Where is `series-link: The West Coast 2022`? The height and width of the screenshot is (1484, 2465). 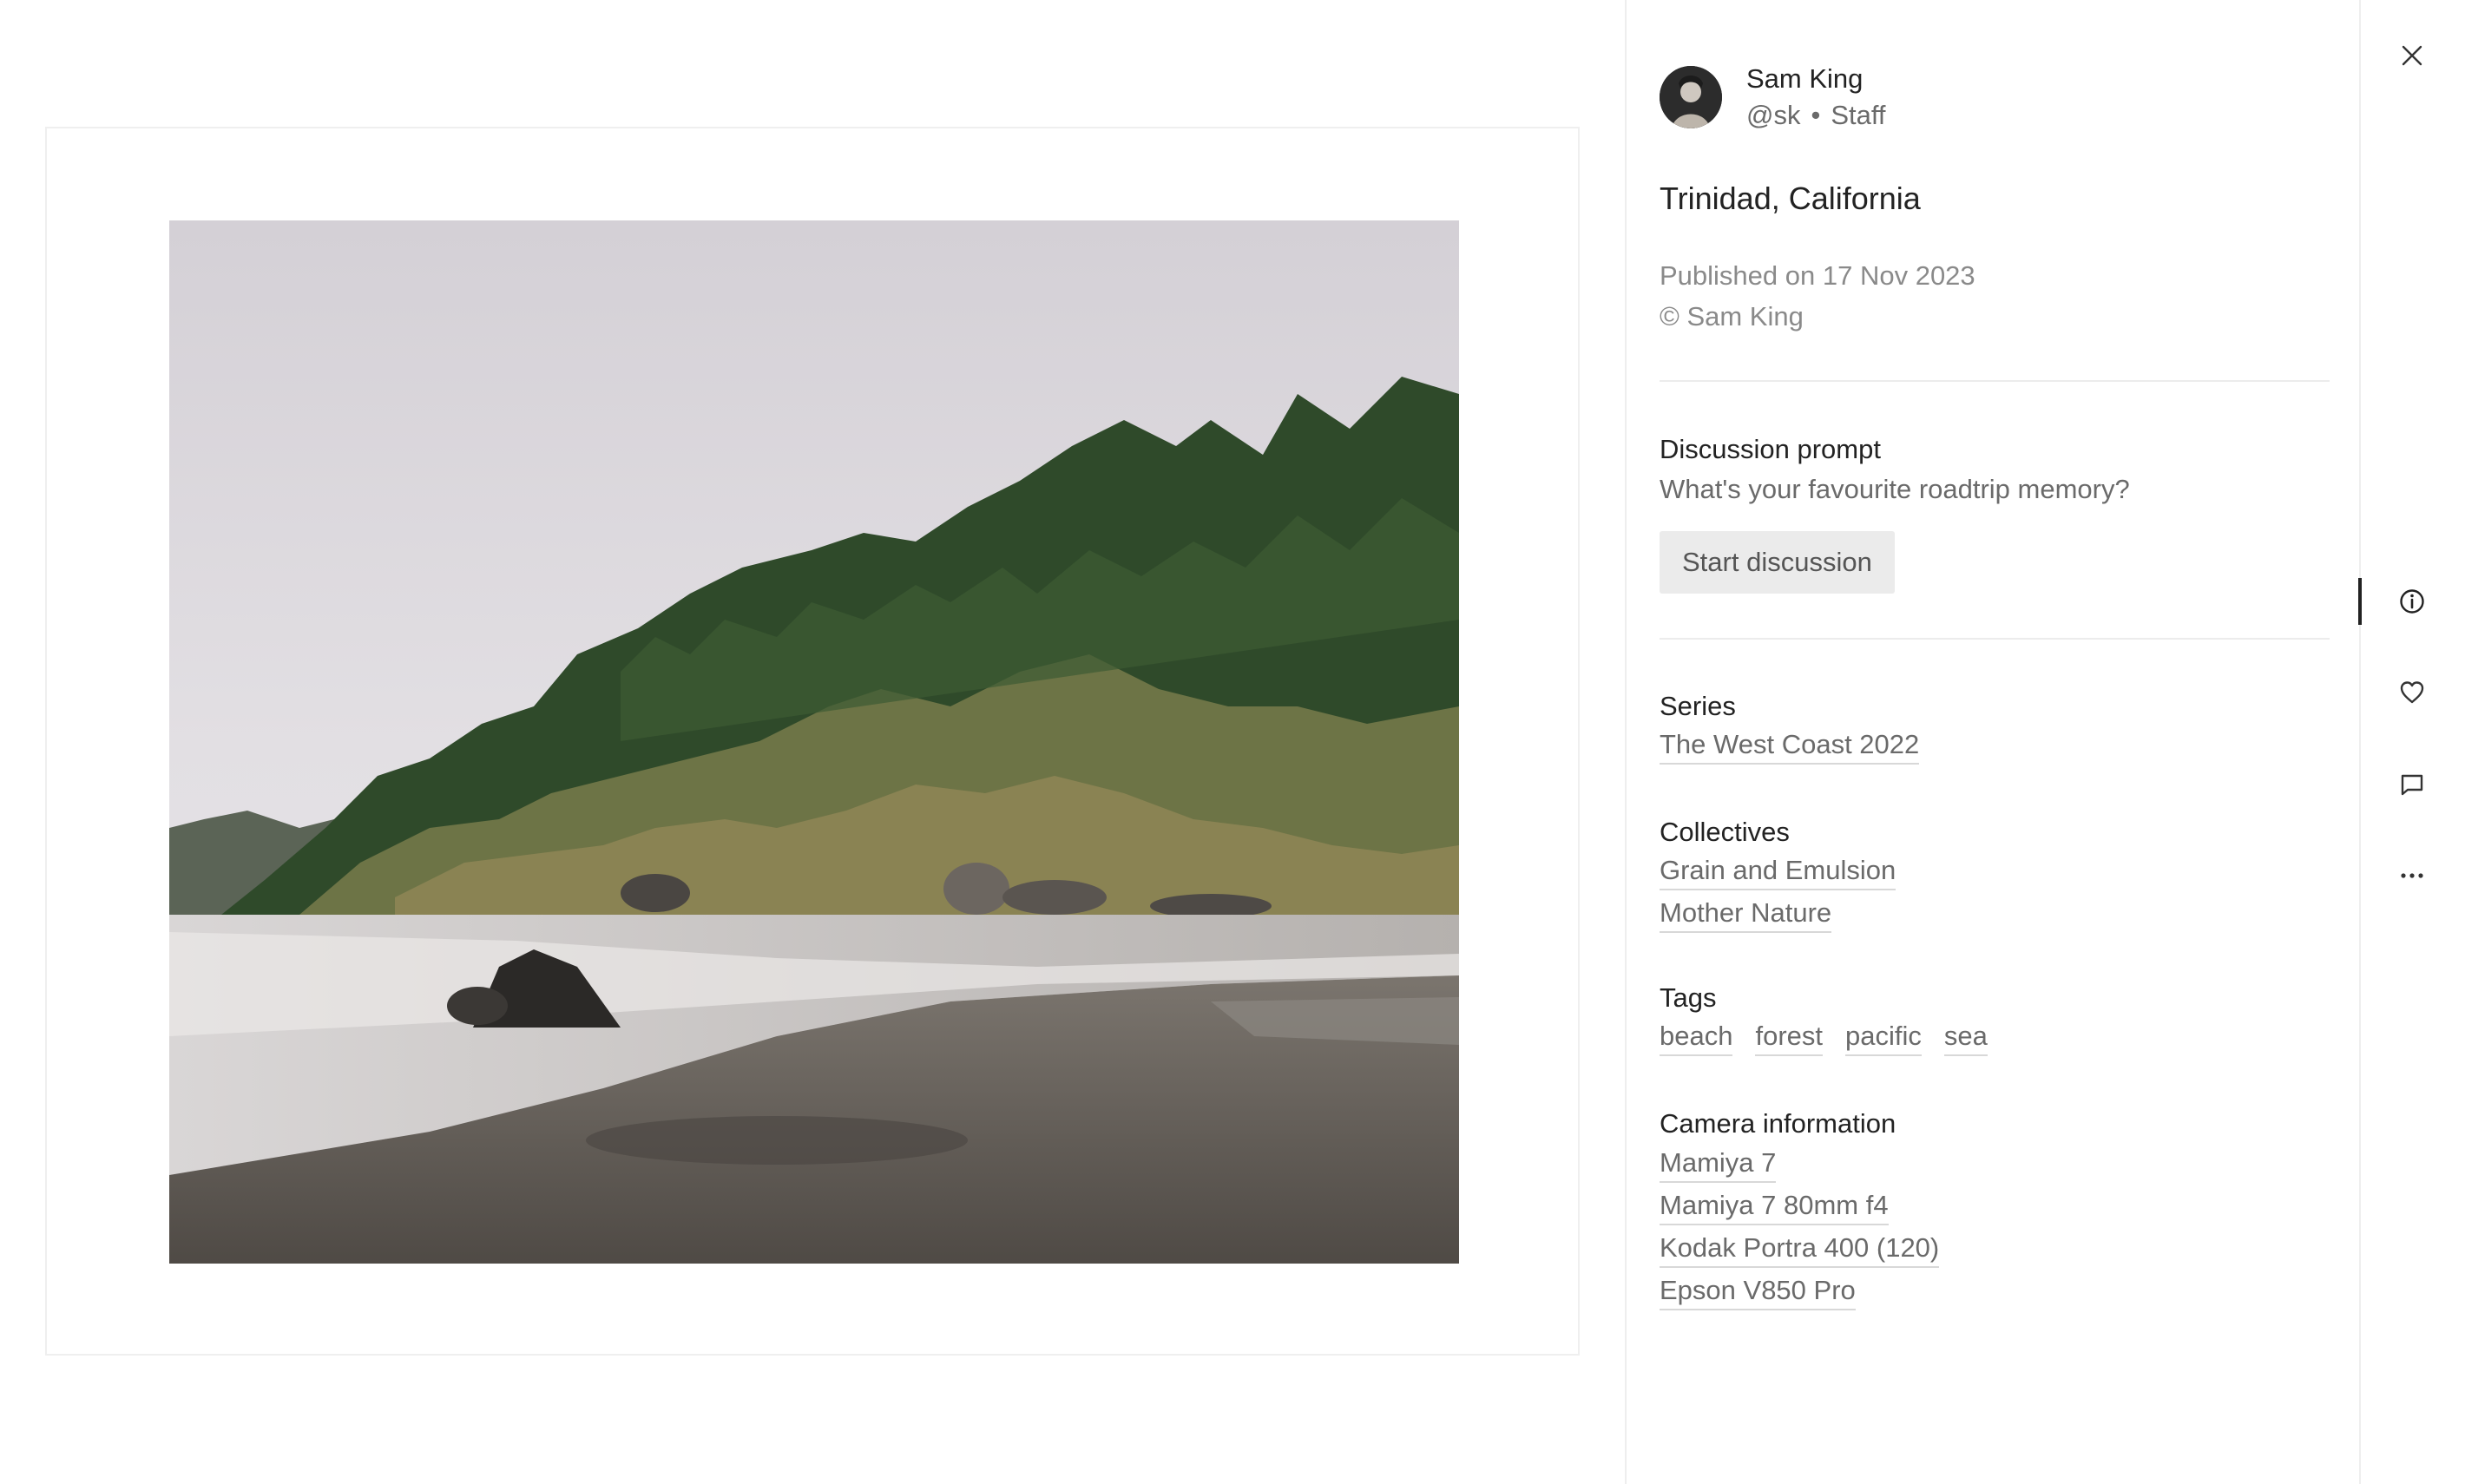
series-link: The West Coast 2022 is located at coordinates (1790, 746).